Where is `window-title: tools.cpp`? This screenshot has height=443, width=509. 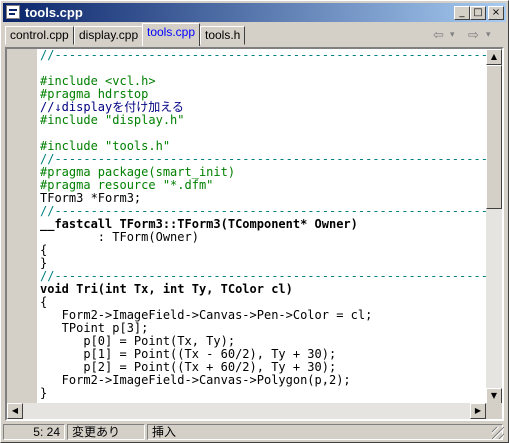
window-title: tools.cpp is located at coordinates (54, 12).